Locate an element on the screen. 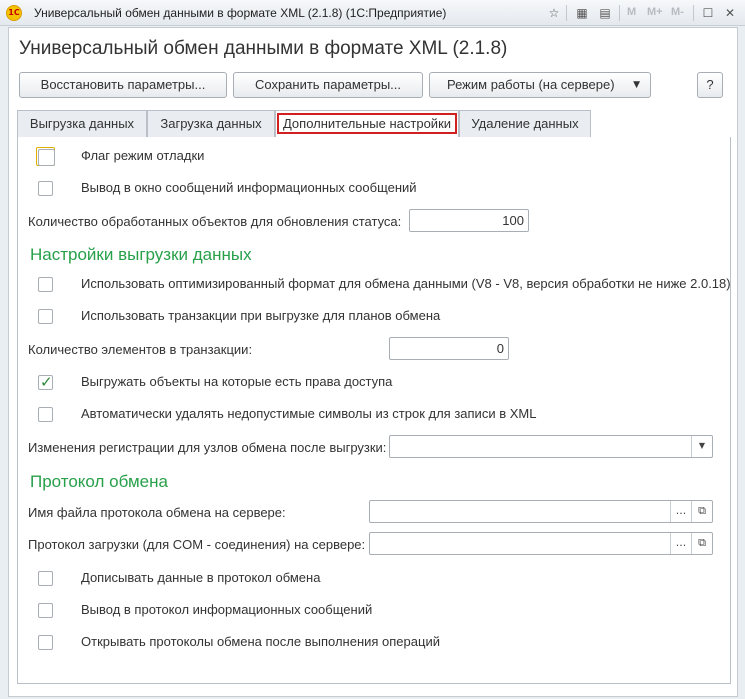  protocol-info-checkbox is located at coordinates (45, 610).